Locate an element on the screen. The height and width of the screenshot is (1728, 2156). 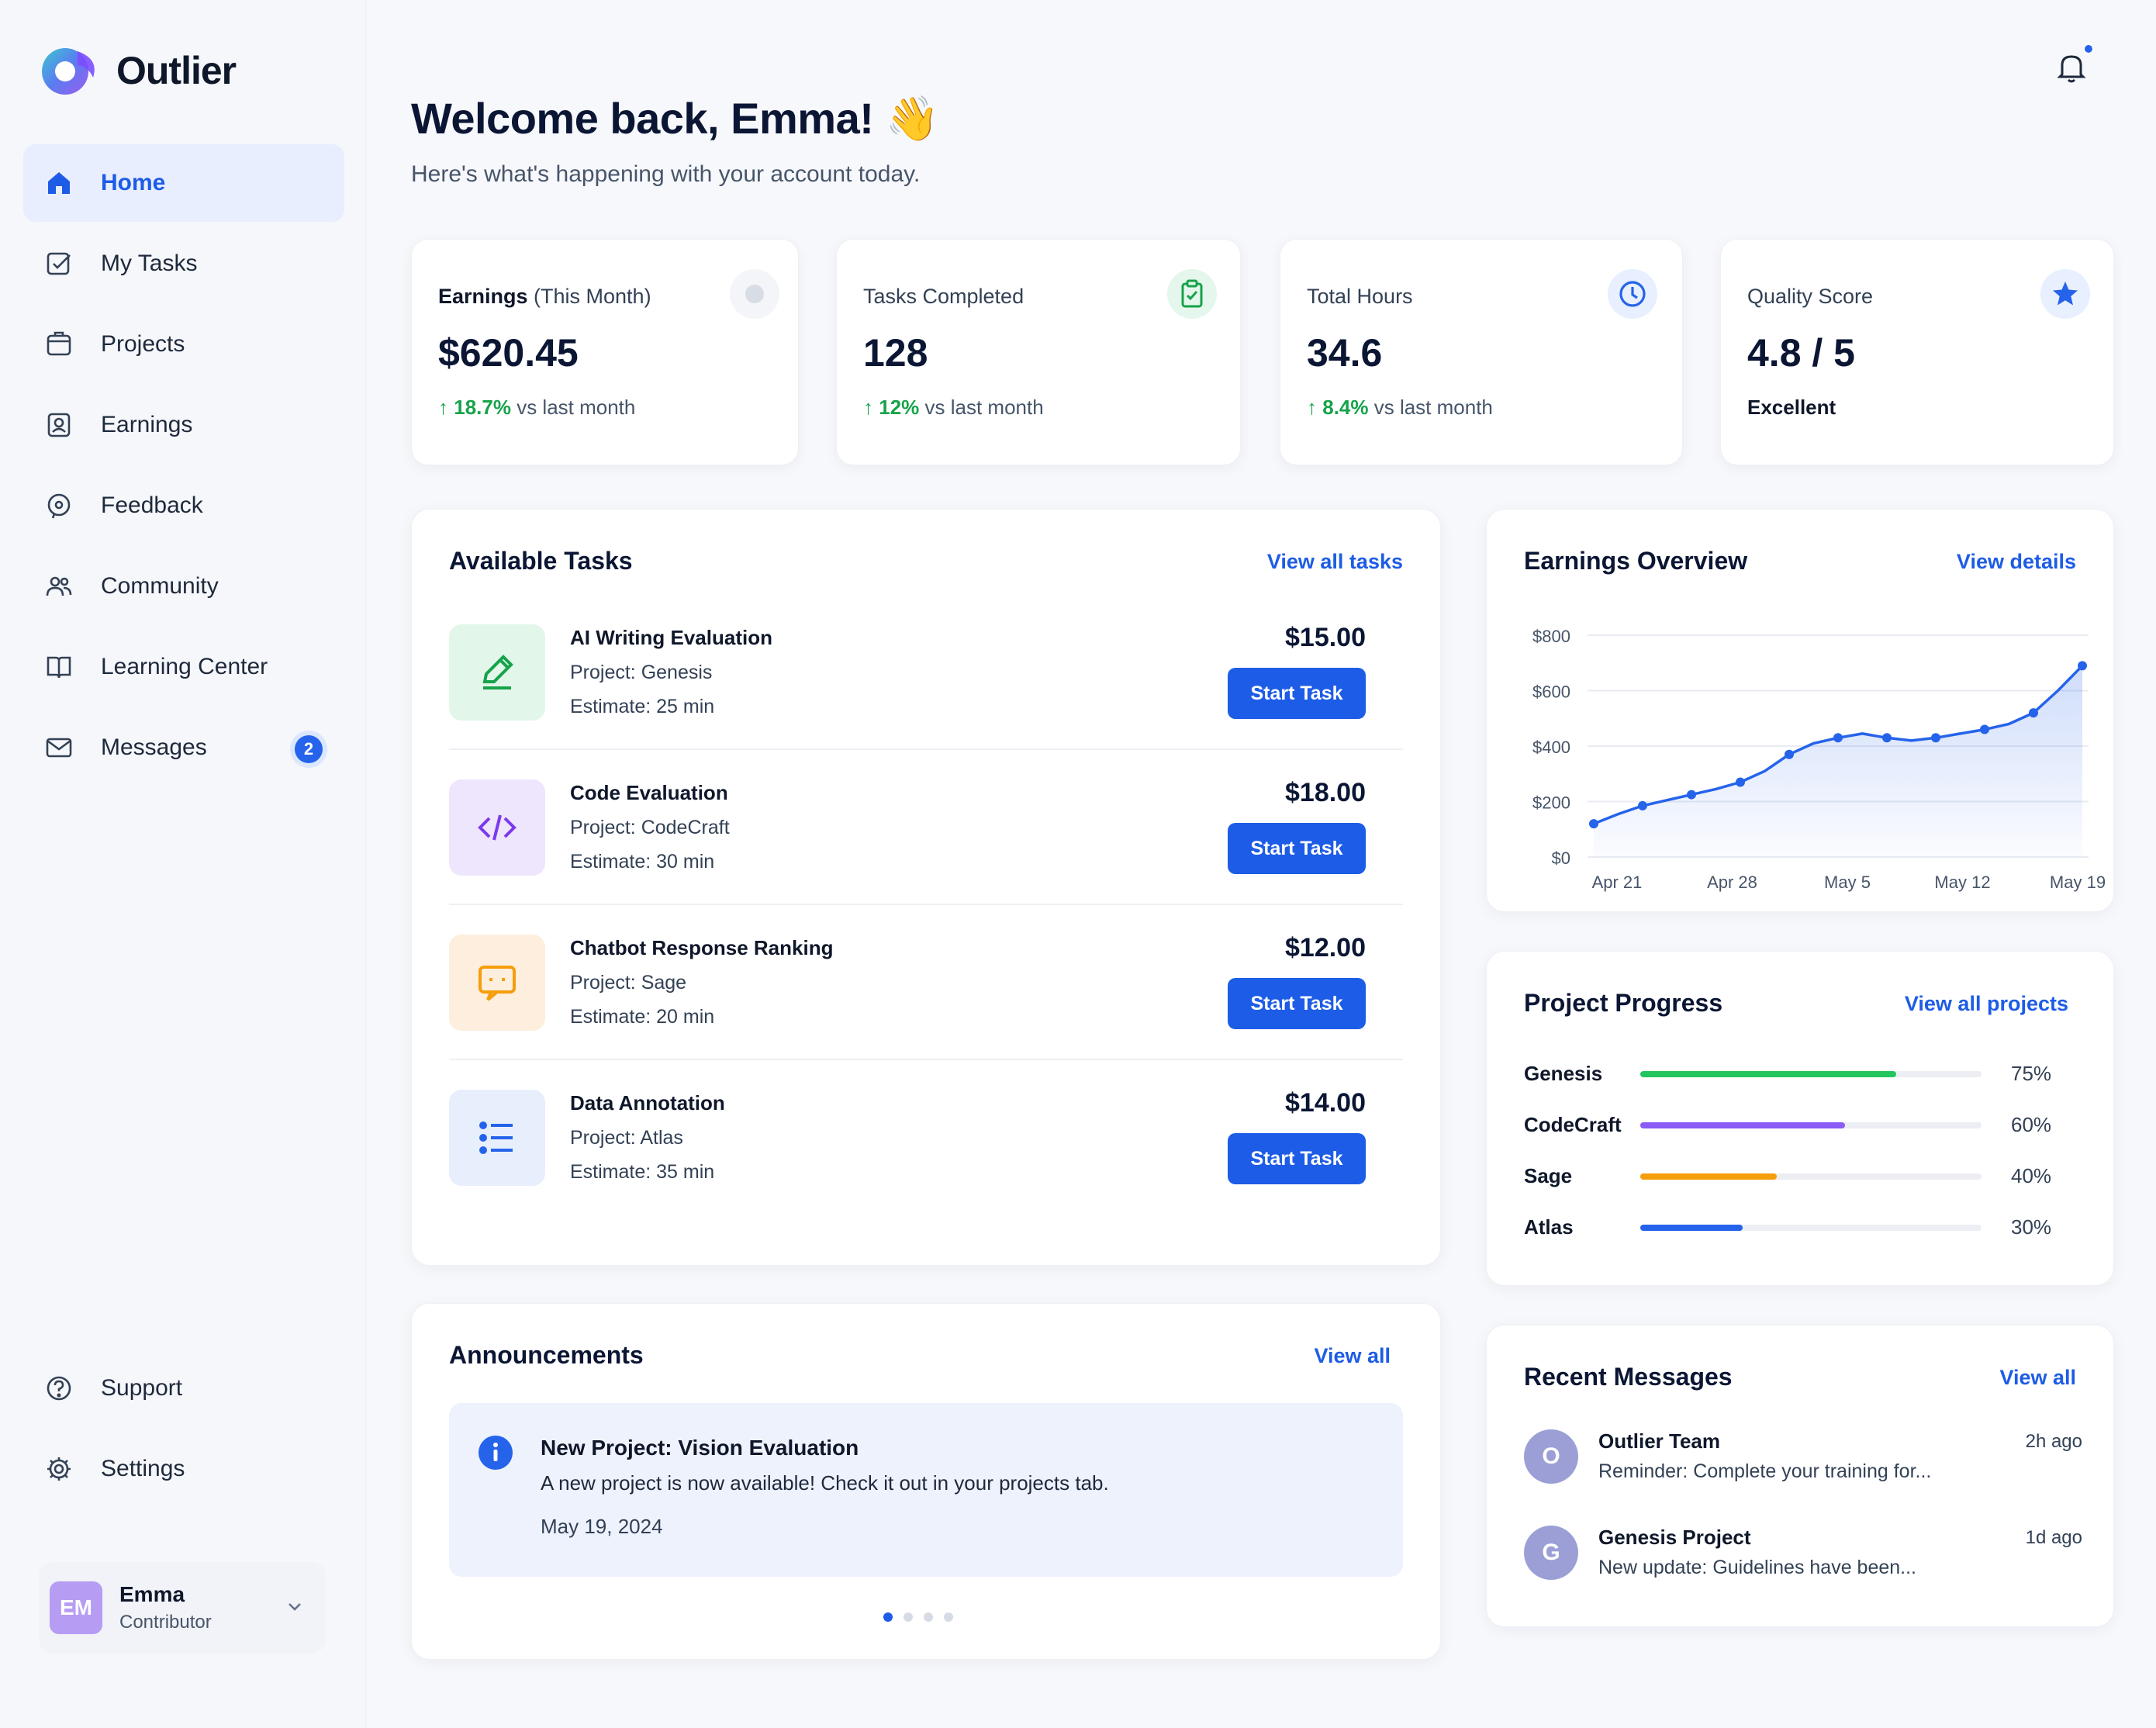
sidebar-item-projects: Projects is located at coordinates (183, 344).